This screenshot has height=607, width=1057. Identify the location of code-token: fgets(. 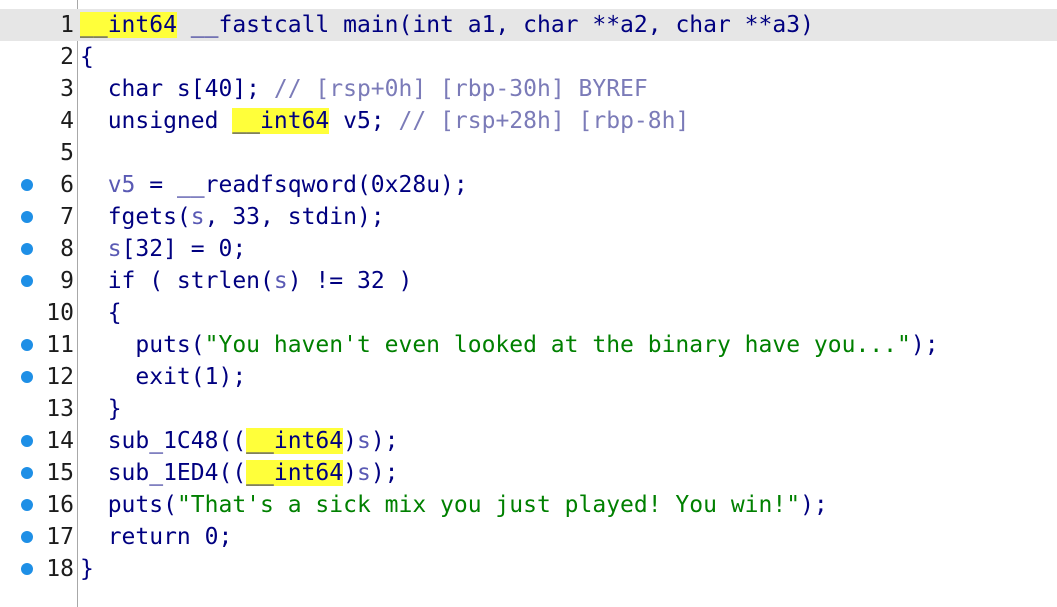
(135, 217).